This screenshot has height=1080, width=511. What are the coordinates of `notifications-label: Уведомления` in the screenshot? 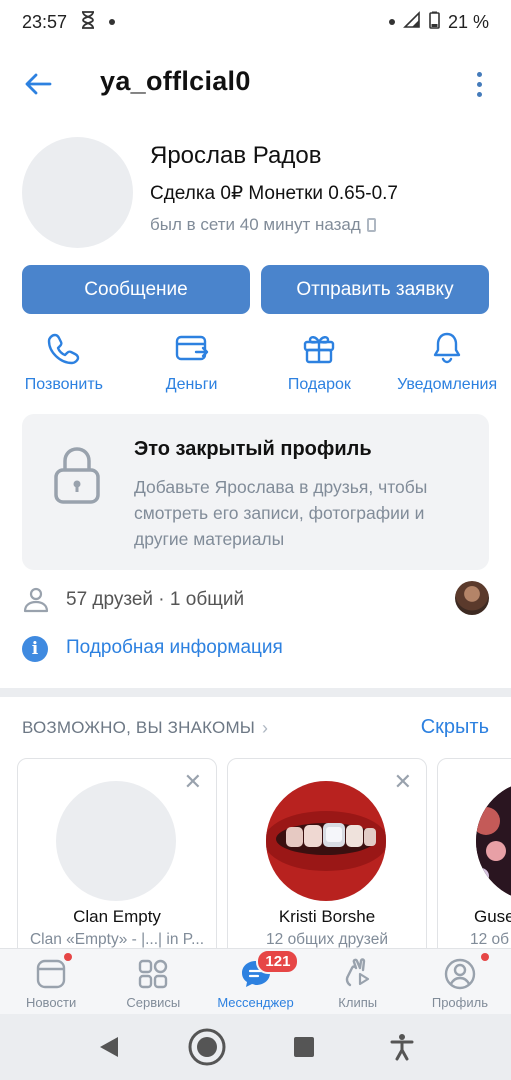 It's located at (447, 384).